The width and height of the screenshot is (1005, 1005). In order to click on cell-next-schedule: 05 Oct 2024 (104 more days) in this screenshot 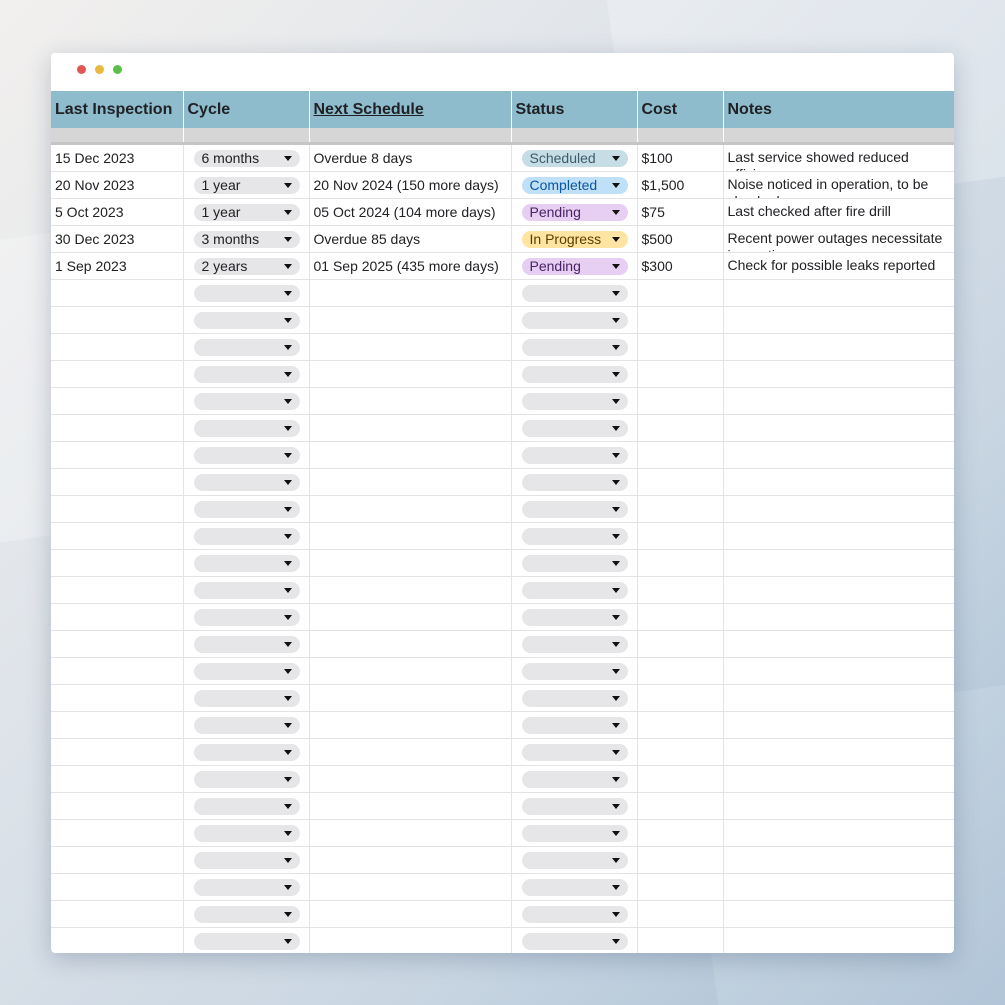, I will do `click(410, 212)`.